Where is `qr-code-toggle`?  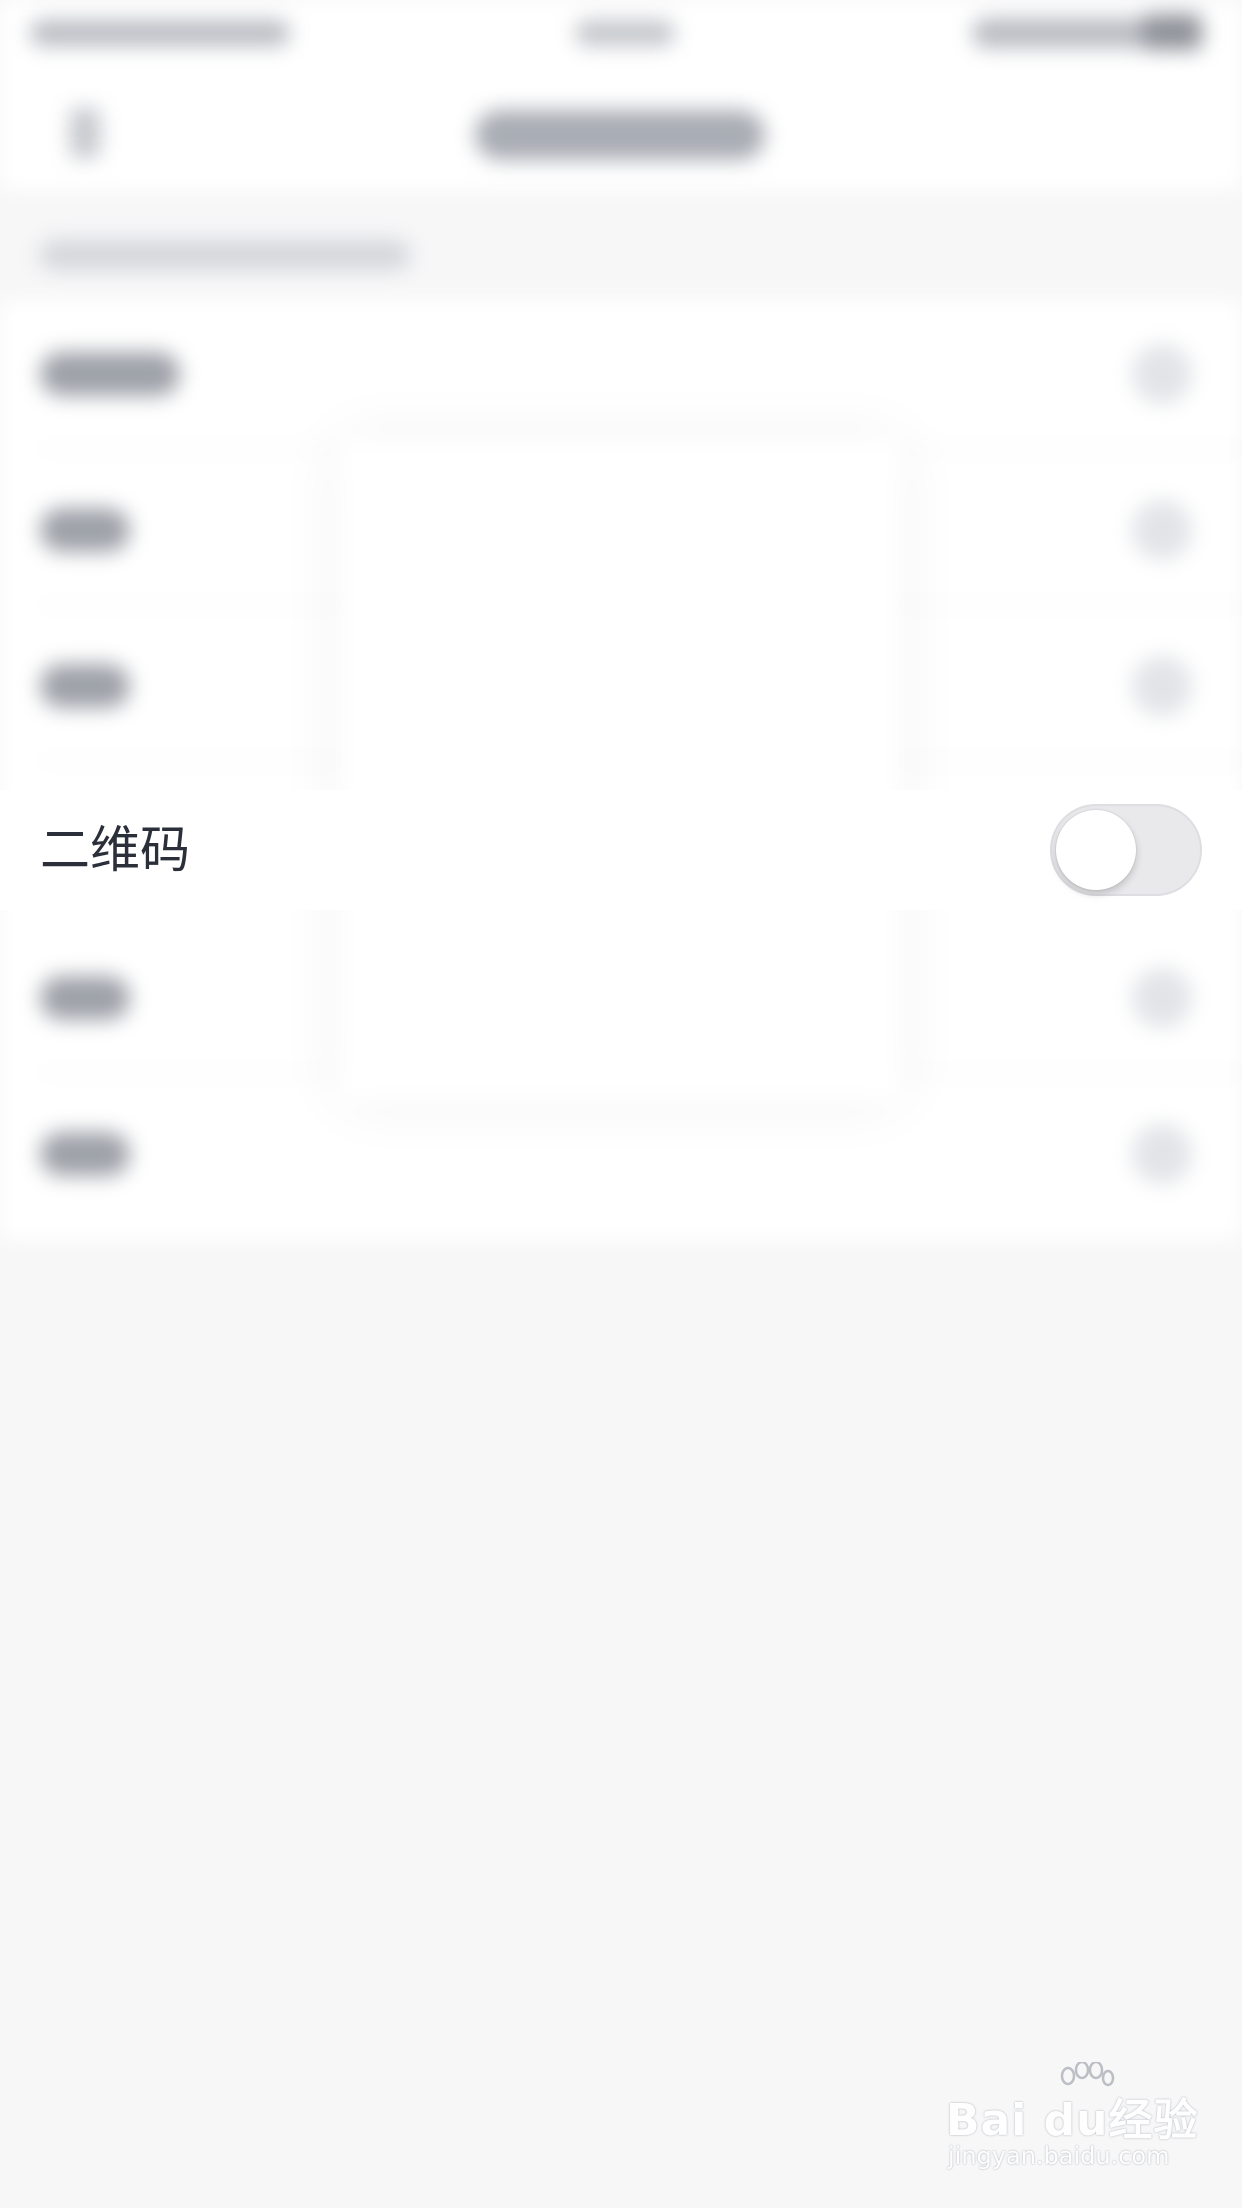
qr-code-toggle is located at coordinates (1126, 850).